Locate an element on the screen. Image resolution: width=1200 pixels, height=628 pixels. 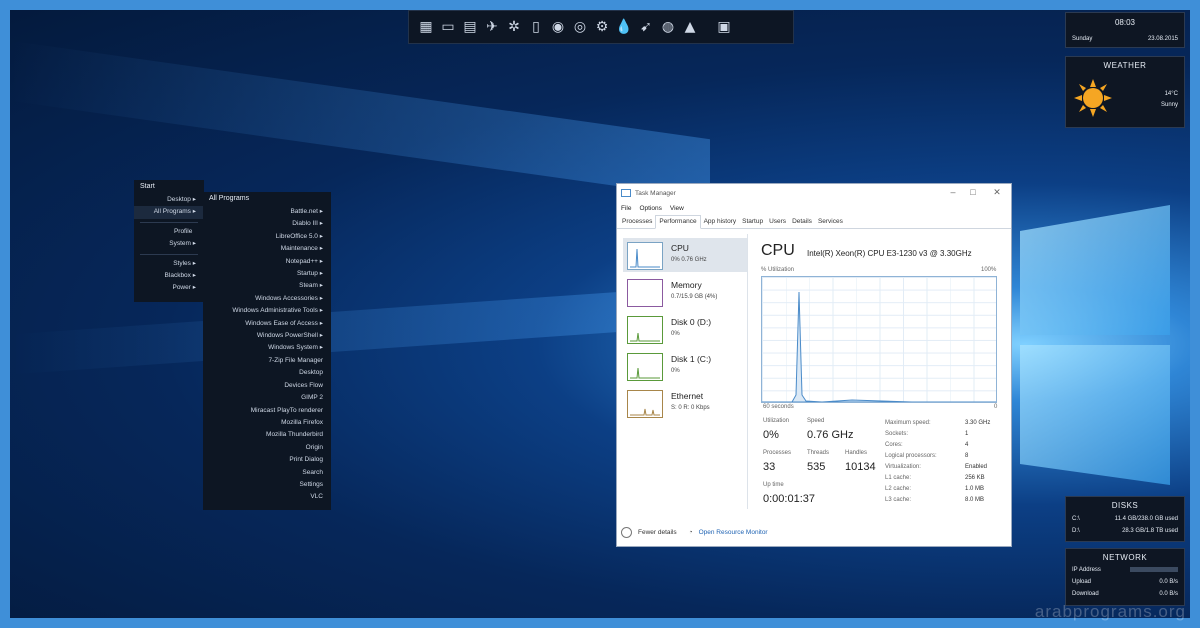
settings-icon: ⚙ is located at coordinates (602, 27).